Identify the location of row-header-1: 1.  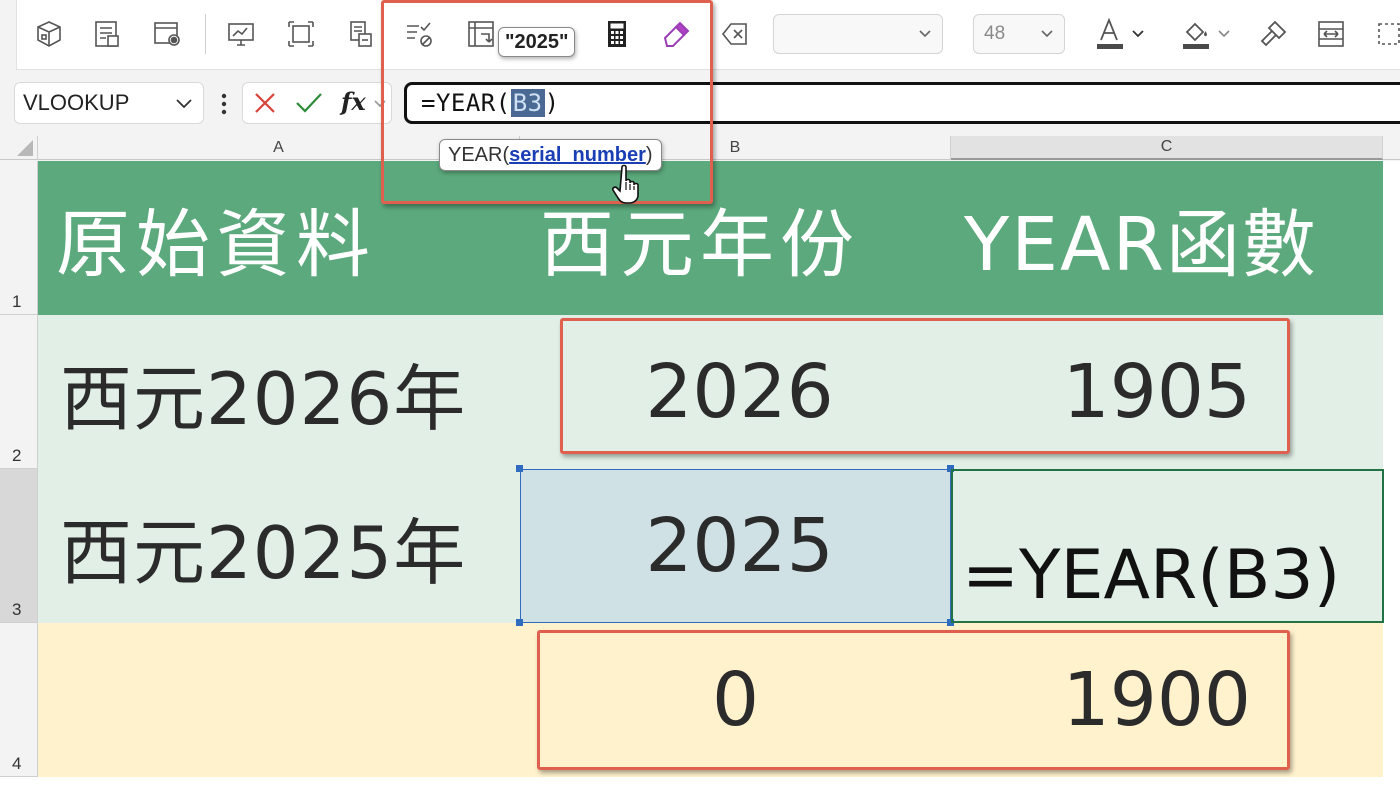
(19, 238).